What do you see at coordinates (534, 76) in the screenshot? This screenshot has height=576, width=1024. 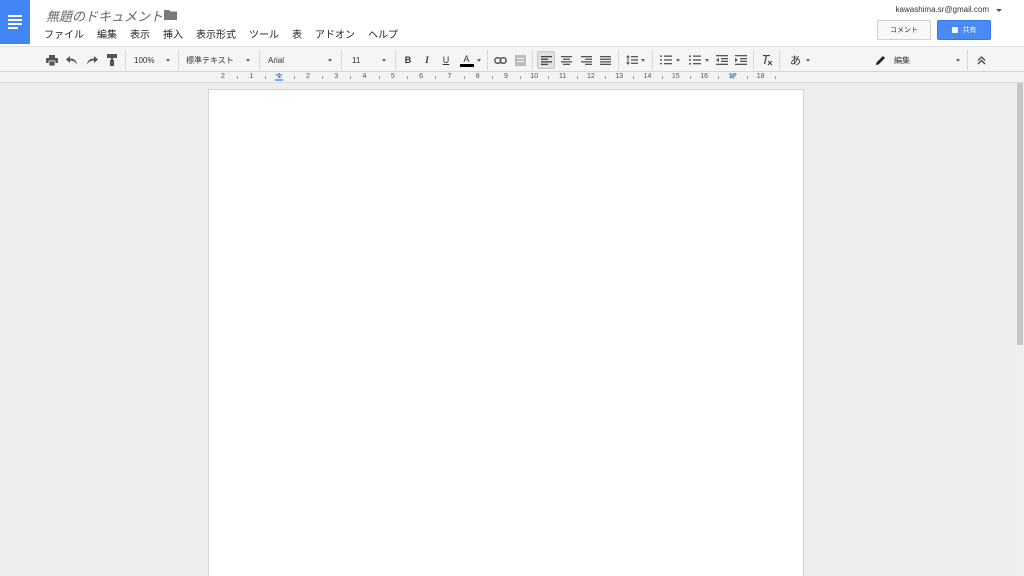 I see `ruler-label: 10` at bounding box center [534, 76].